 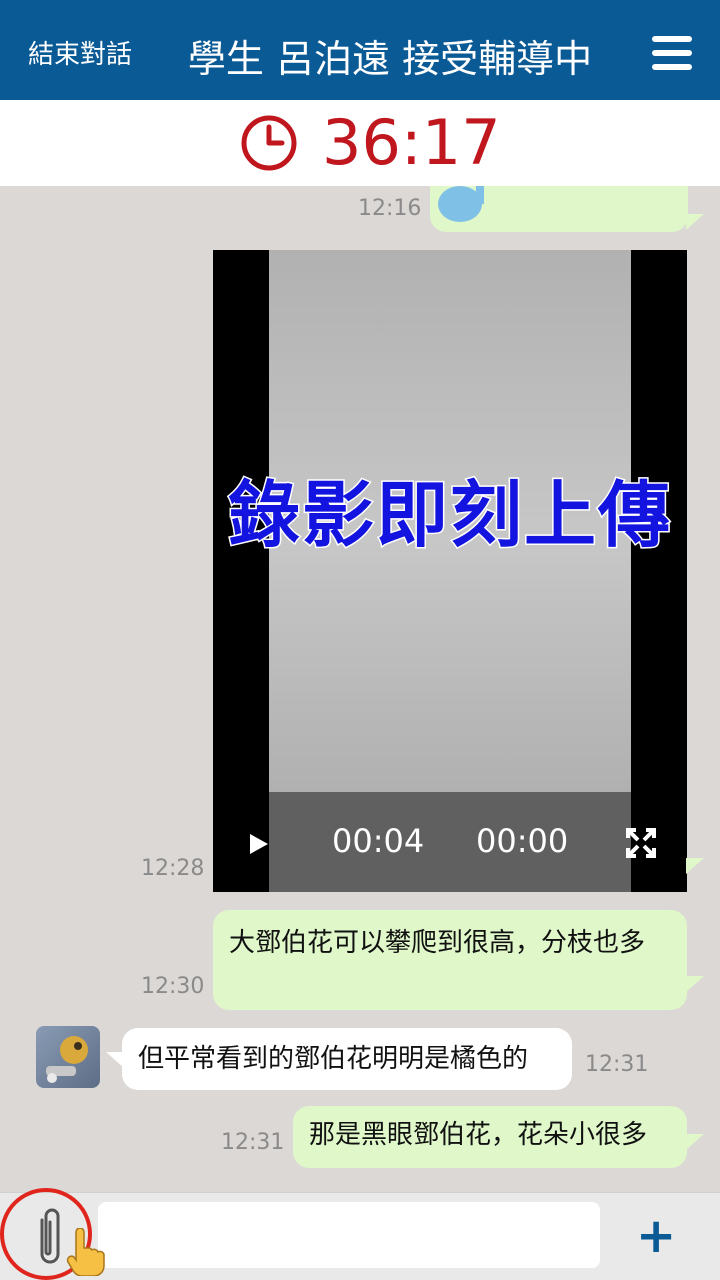 I want to click on message-time: 12:28, so click(x=173, y=868).